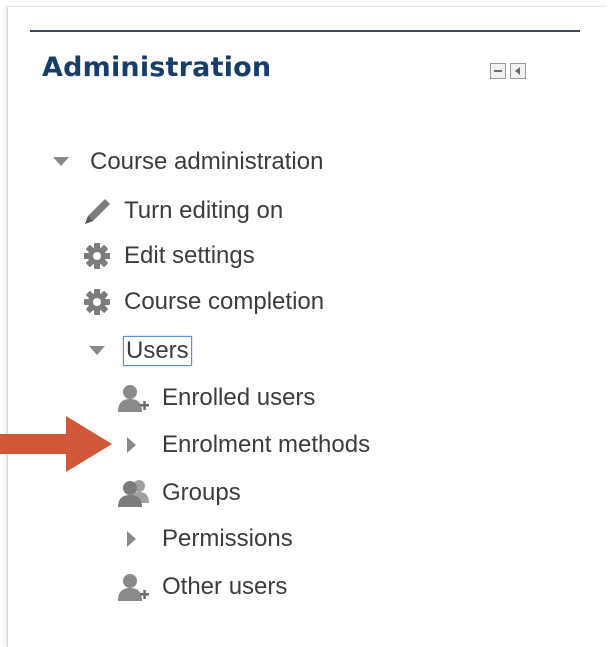 This screenshot has height=647, width=608. What do you see at coordinates (266, 444) in the screenshot?
I see `tree-item-label: Enrolment methods` at bounding box center [266, 444].